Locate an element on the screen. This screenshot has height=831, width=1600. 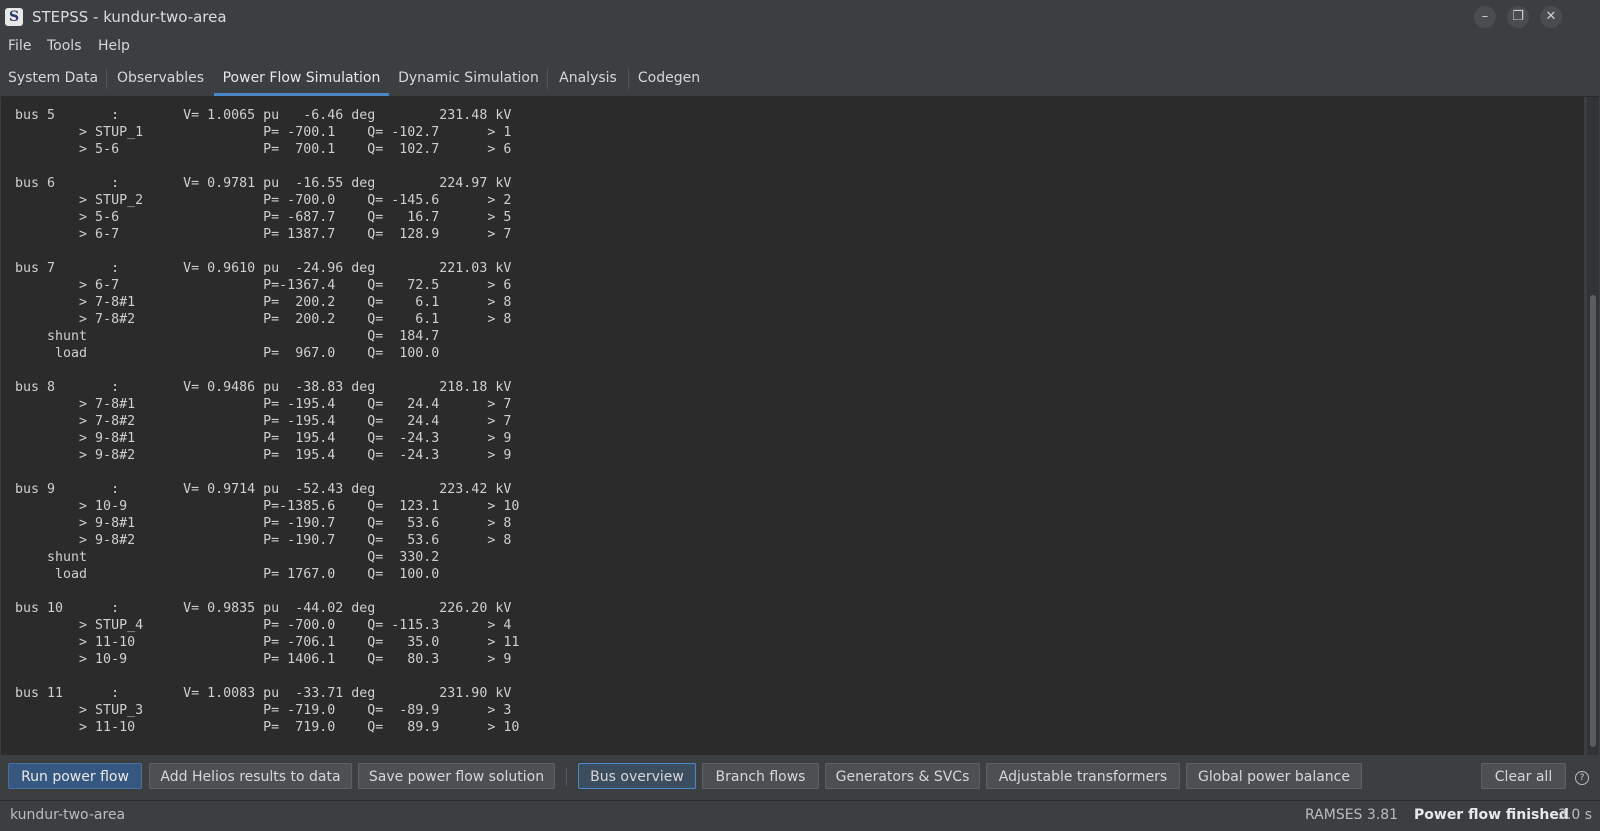
minimize-icon: – is located at coordinates (1485, 17).